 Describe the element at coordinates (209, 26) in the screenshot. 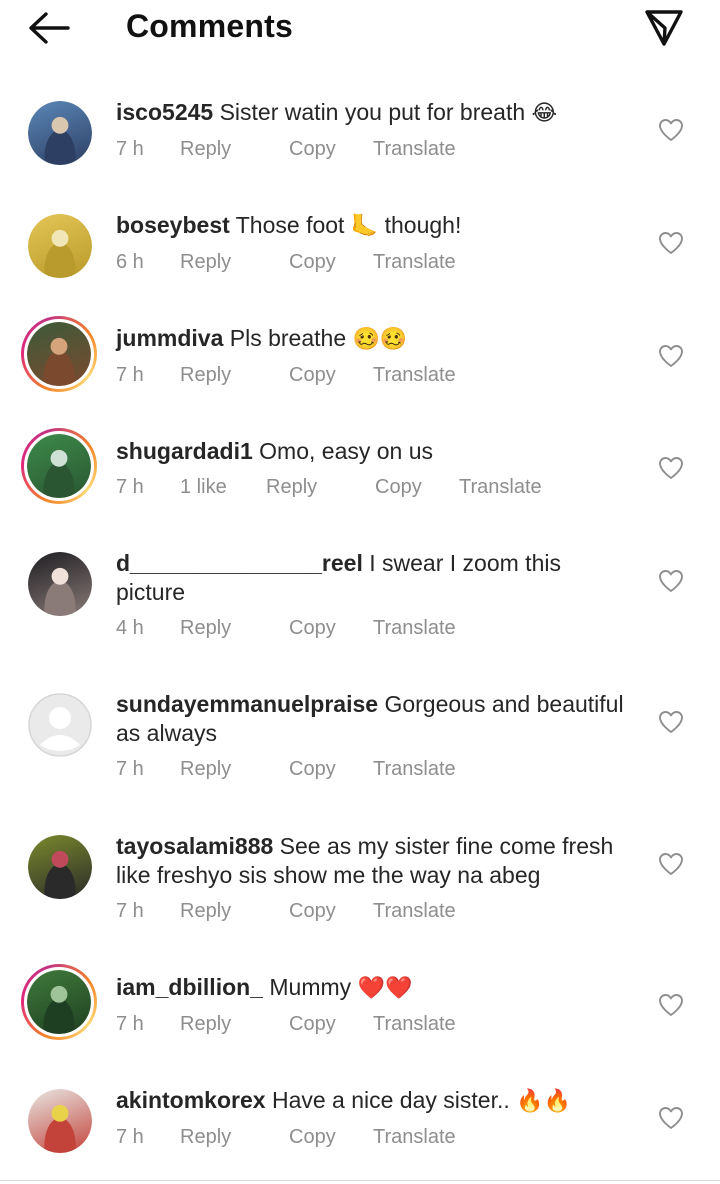

I see `page-title: Comments` at that location.